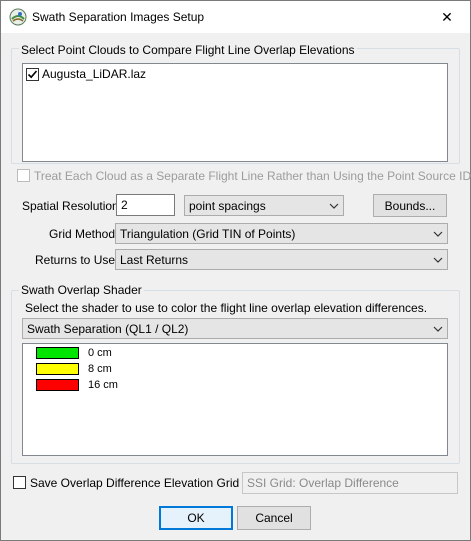  I want to click on title-bar: Swath Separation Images Setup ✕, so click(235, 17).